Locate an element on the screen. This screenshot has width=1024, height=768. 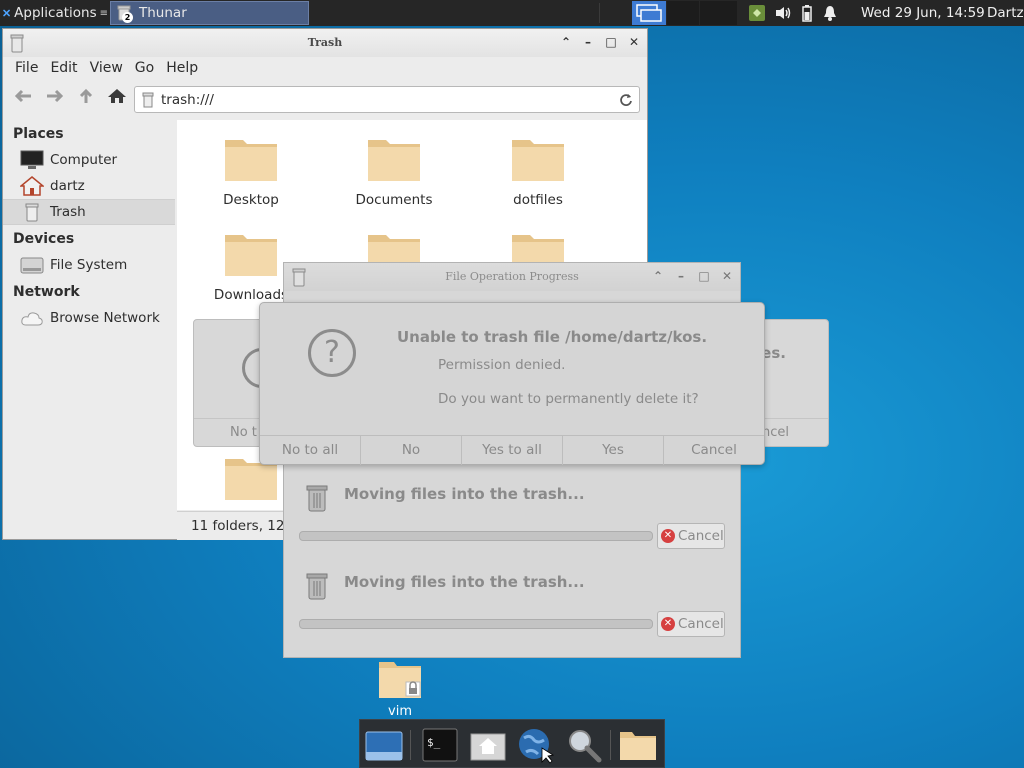
taskbar-thunar-label: Thunar is located at coordinates (163, 13).